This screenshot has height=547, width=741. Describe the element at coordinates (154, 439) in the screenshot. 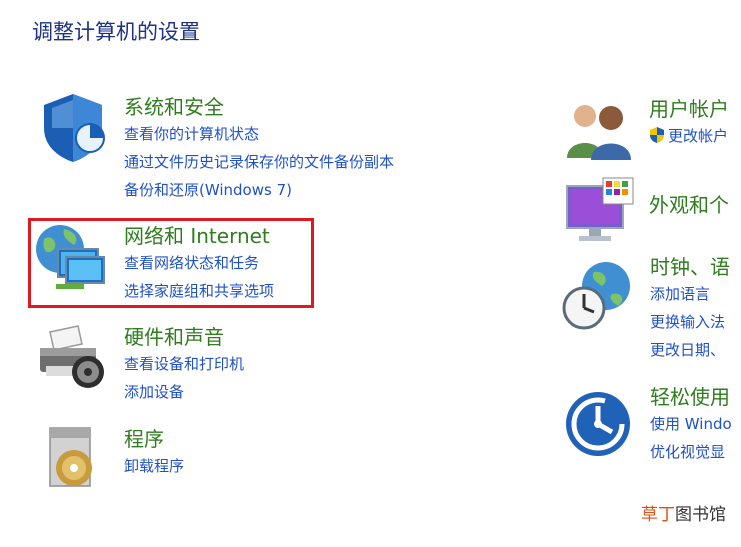

I see `category-title-programs: 程序` at that location.